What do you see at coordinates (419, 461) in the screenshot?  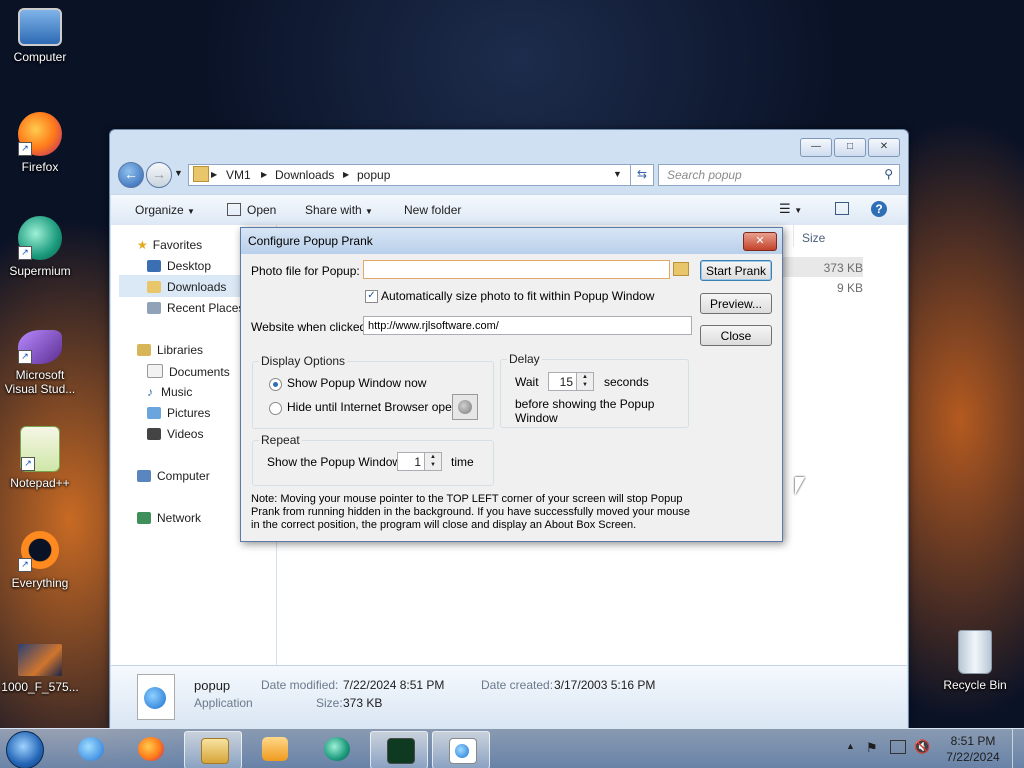 I see `repeat-count-spinner: 1 ▲ ▼` at bounding box center [419, 461].